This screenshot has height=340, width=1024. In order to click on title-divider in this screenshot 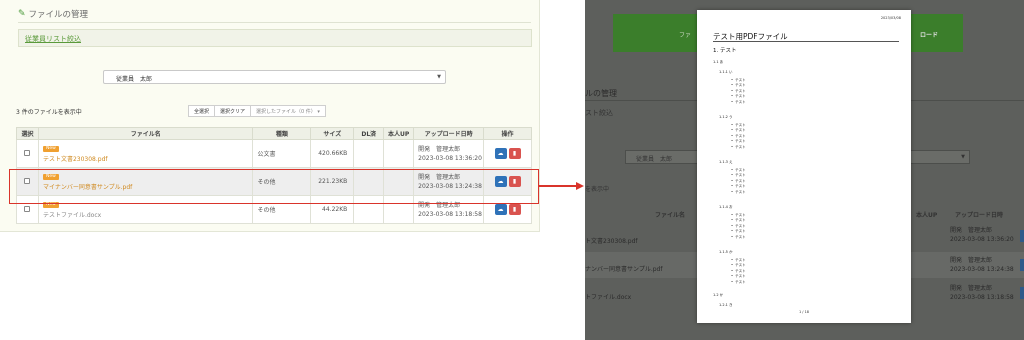, I will do `click(274, 22)`.